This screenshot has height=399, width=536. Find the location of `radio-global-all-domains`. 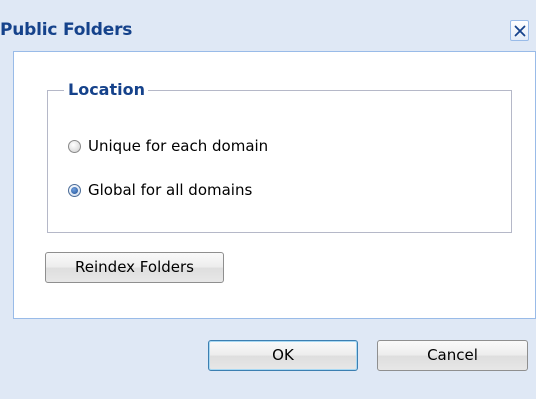

radio-global-all-domains is located at coordinates (74, 190).